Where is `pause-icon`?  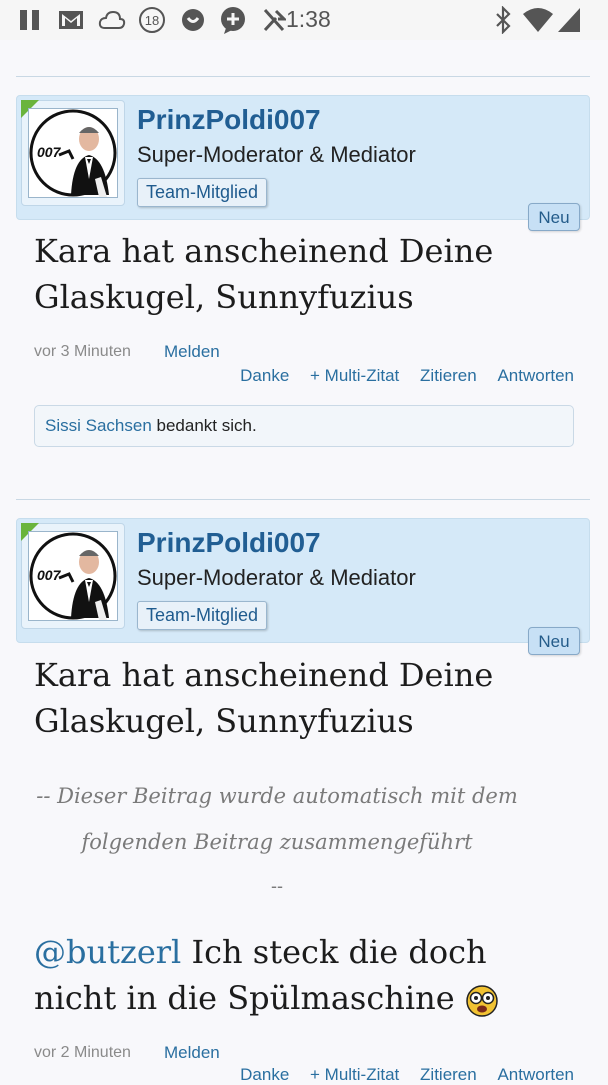 pause-icon is located at coordinates (29, 20).